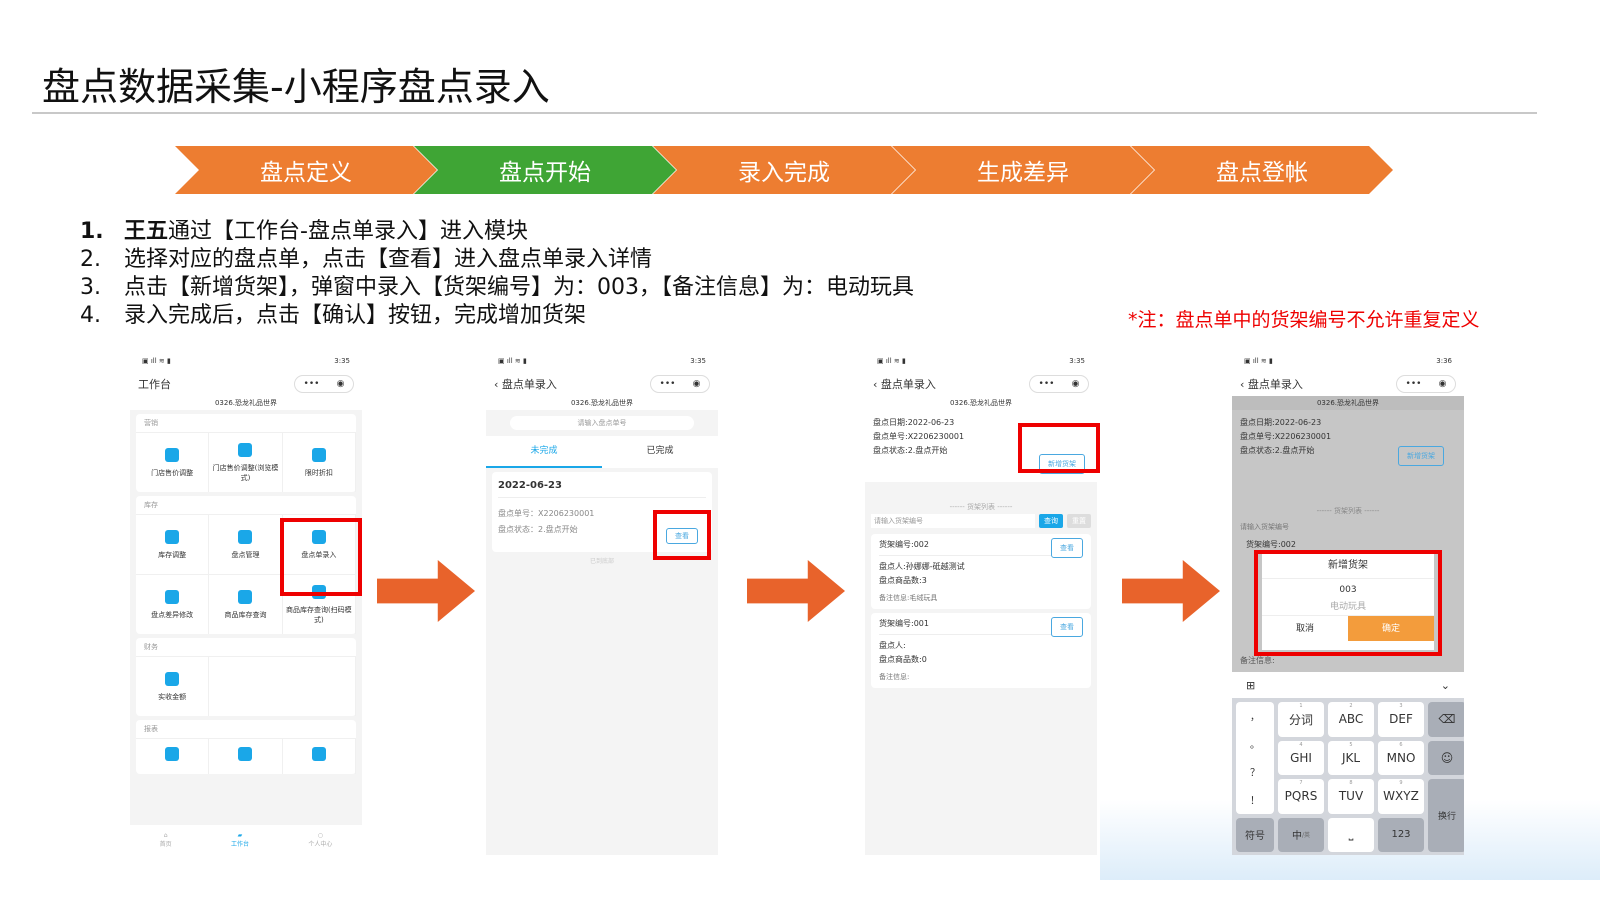 This screenshot has height=900, width=1600. What do you see at coordinates (318, 472) in the screenshot?
I see `menu-label: 限时折扣` at bounding box center [318, 472].